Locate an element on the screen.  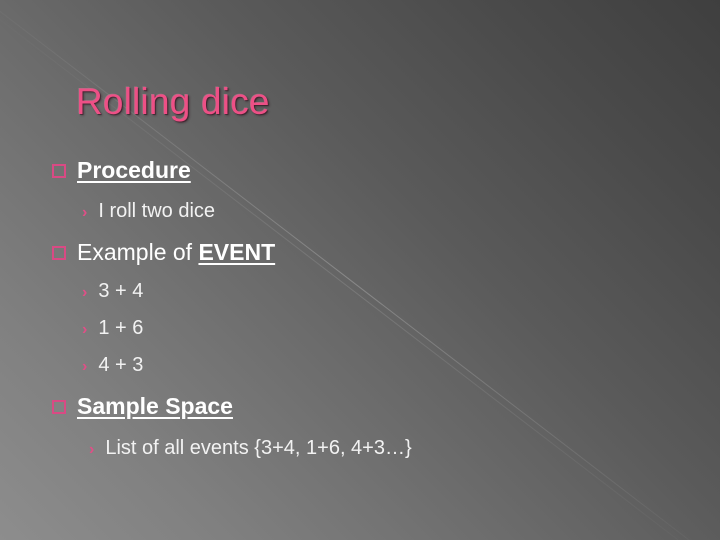
bullet-level1-sample-space: Sample Space is located at coordinates (142, 406).